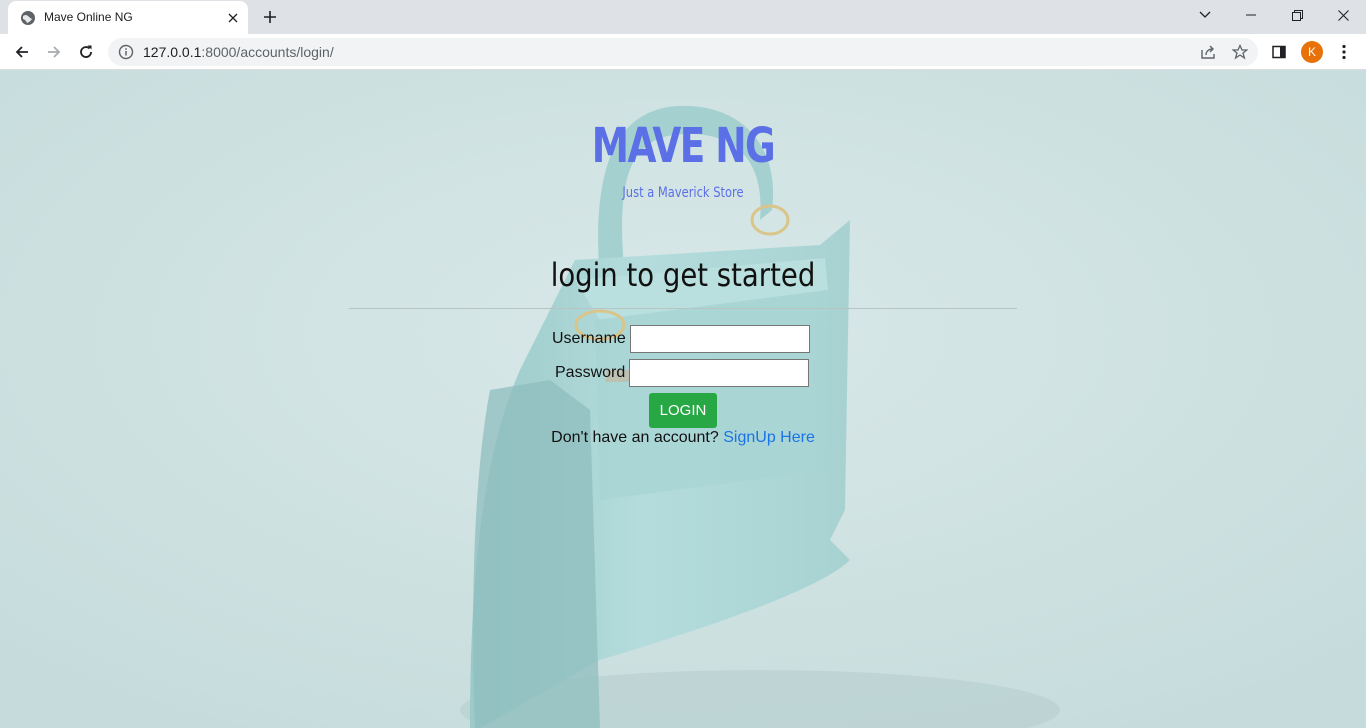 The height and width of the screenshot is (728, 1366). What do you see at coordinates (589, 338) in the screenshot?
I see `username-label: Username` at bounding box center [589, 338].